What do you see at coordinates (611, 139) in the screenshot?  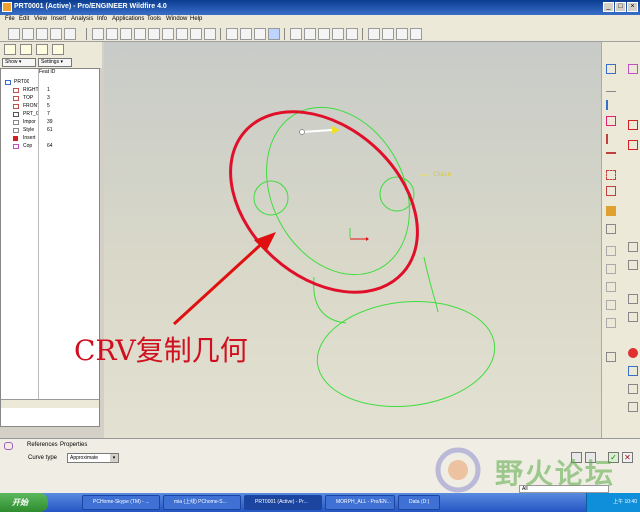 I see `revolve-tool-icon` at bounding box center [611, 139].